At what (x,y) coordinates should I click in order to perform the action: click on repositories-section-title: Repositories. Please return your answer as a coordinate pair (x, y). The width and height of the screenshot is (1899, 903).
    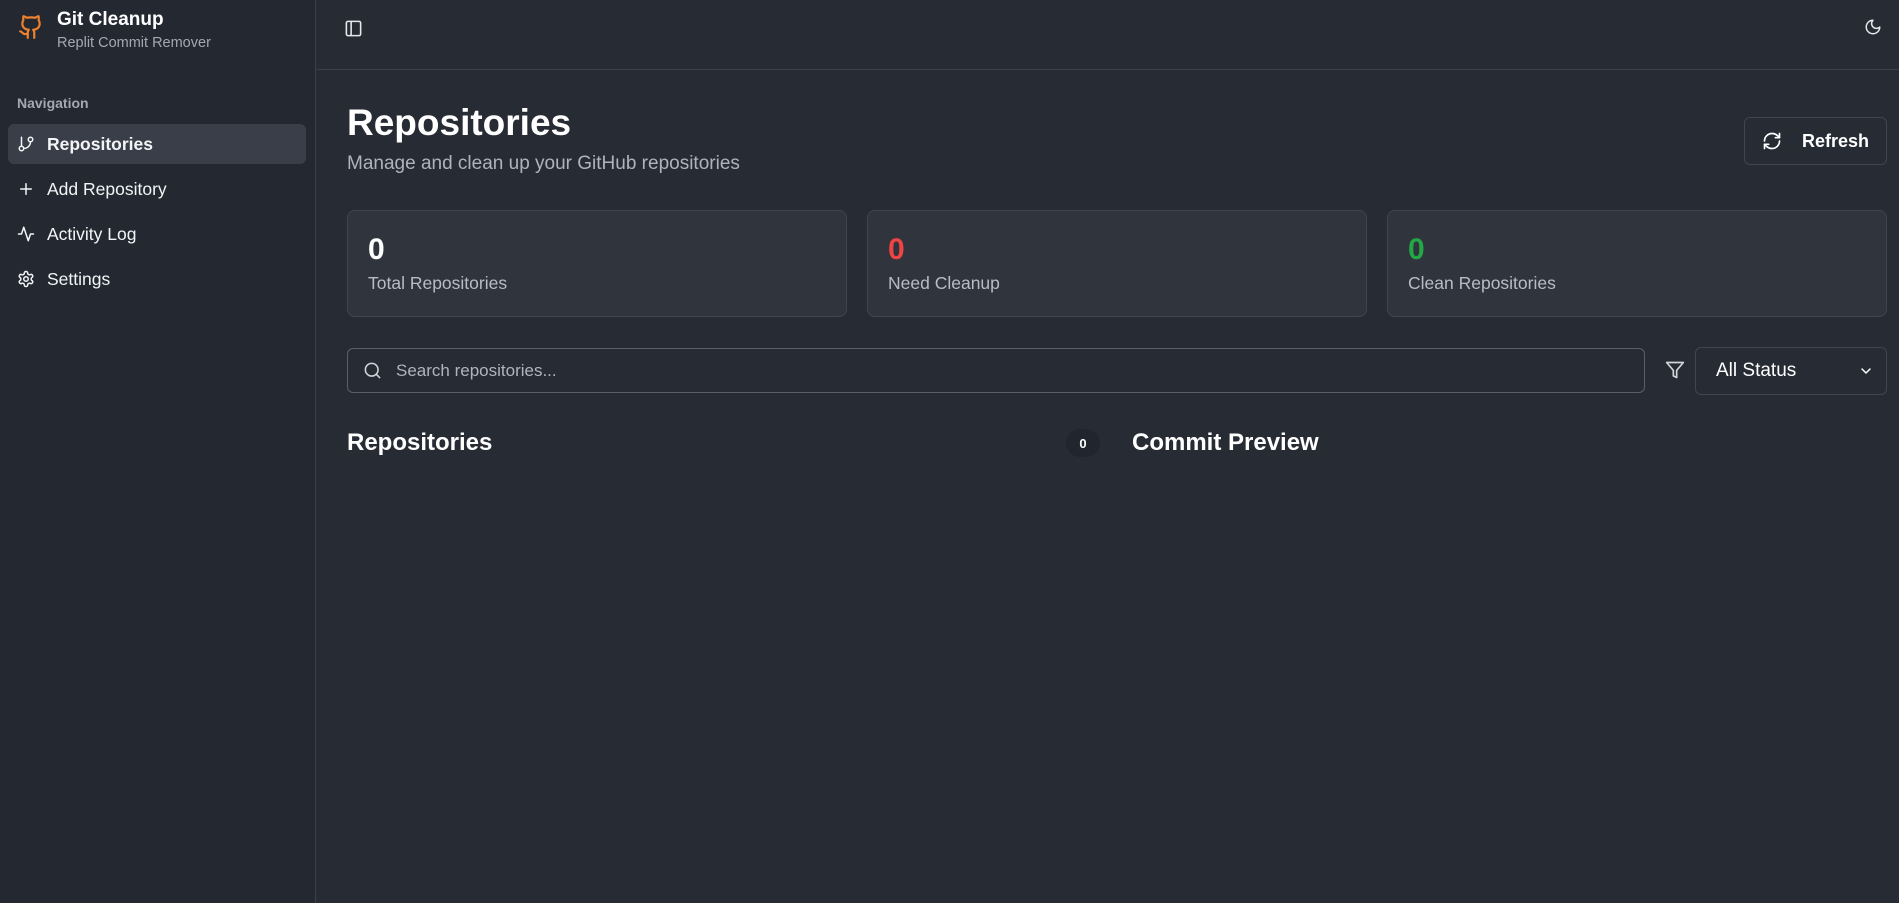
    Looking at the image, I should click on (420, 442).